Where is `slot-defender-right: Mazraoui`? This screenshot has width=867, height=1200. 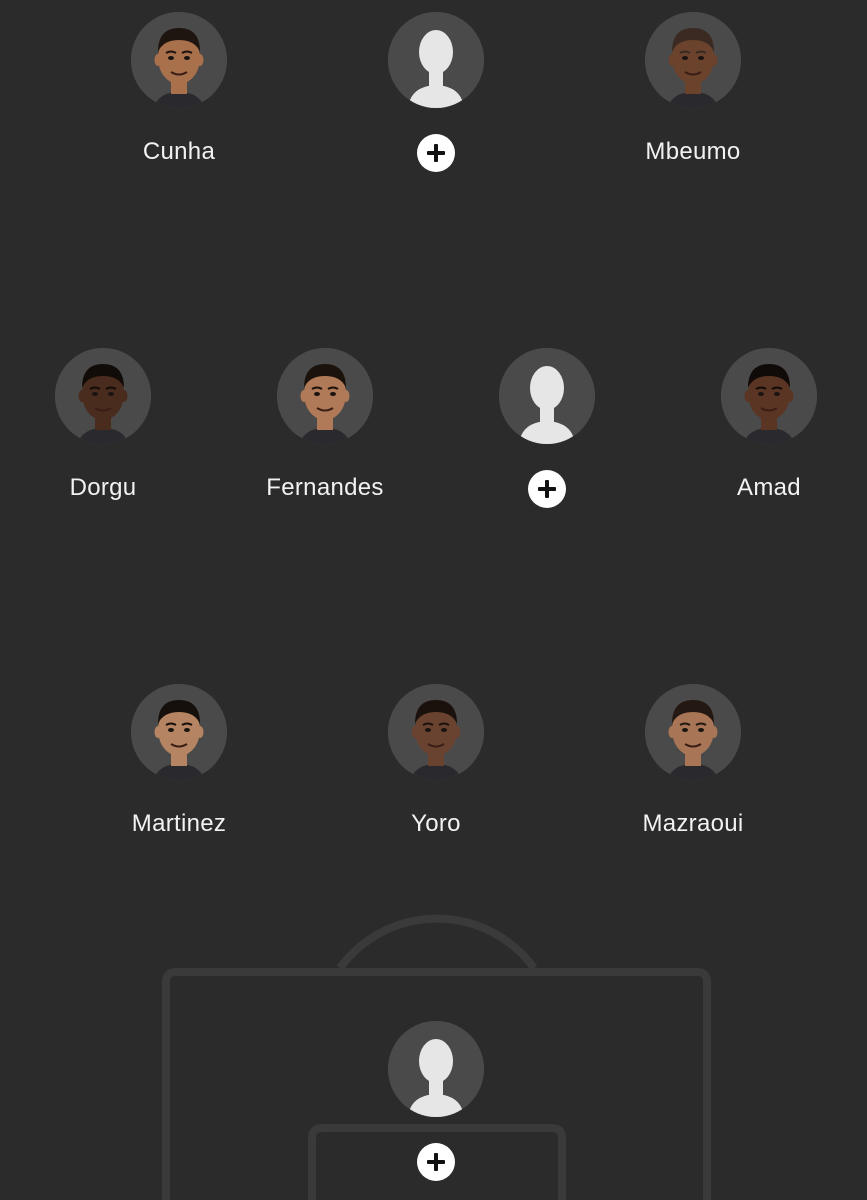 slot-defender-right: Mazraoui is located at coordinates (693, 761).